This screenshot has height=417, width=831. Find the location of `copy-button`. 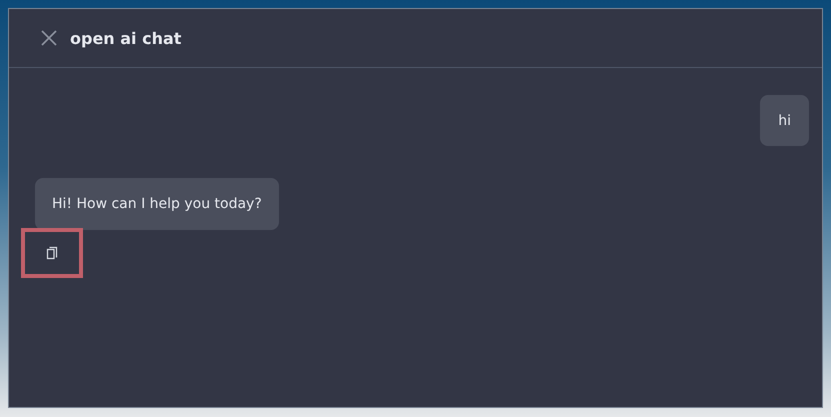

copy-button is located at coordinates (52, 253).